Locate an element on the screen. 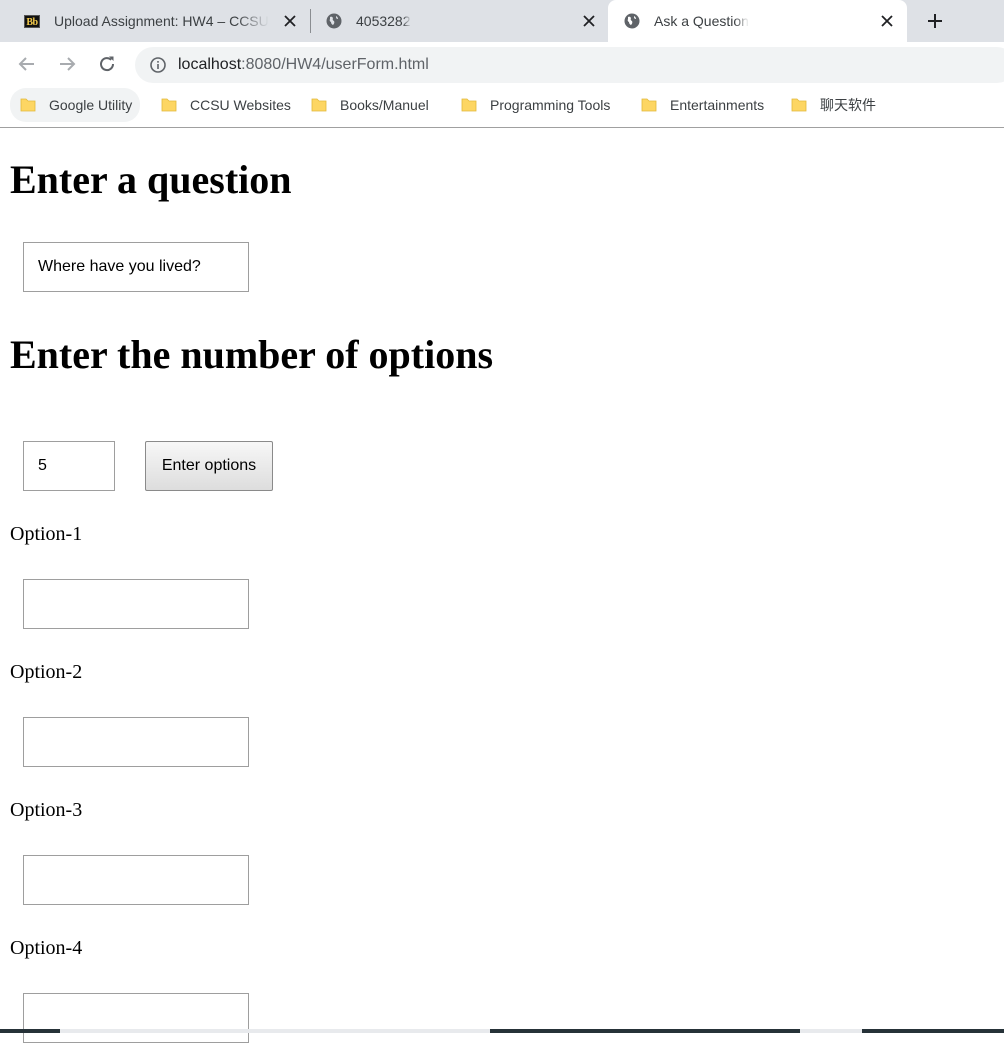 The height and width of the screenshot is (1043, 1004). options-count-input is located at coordinates (69, 466).